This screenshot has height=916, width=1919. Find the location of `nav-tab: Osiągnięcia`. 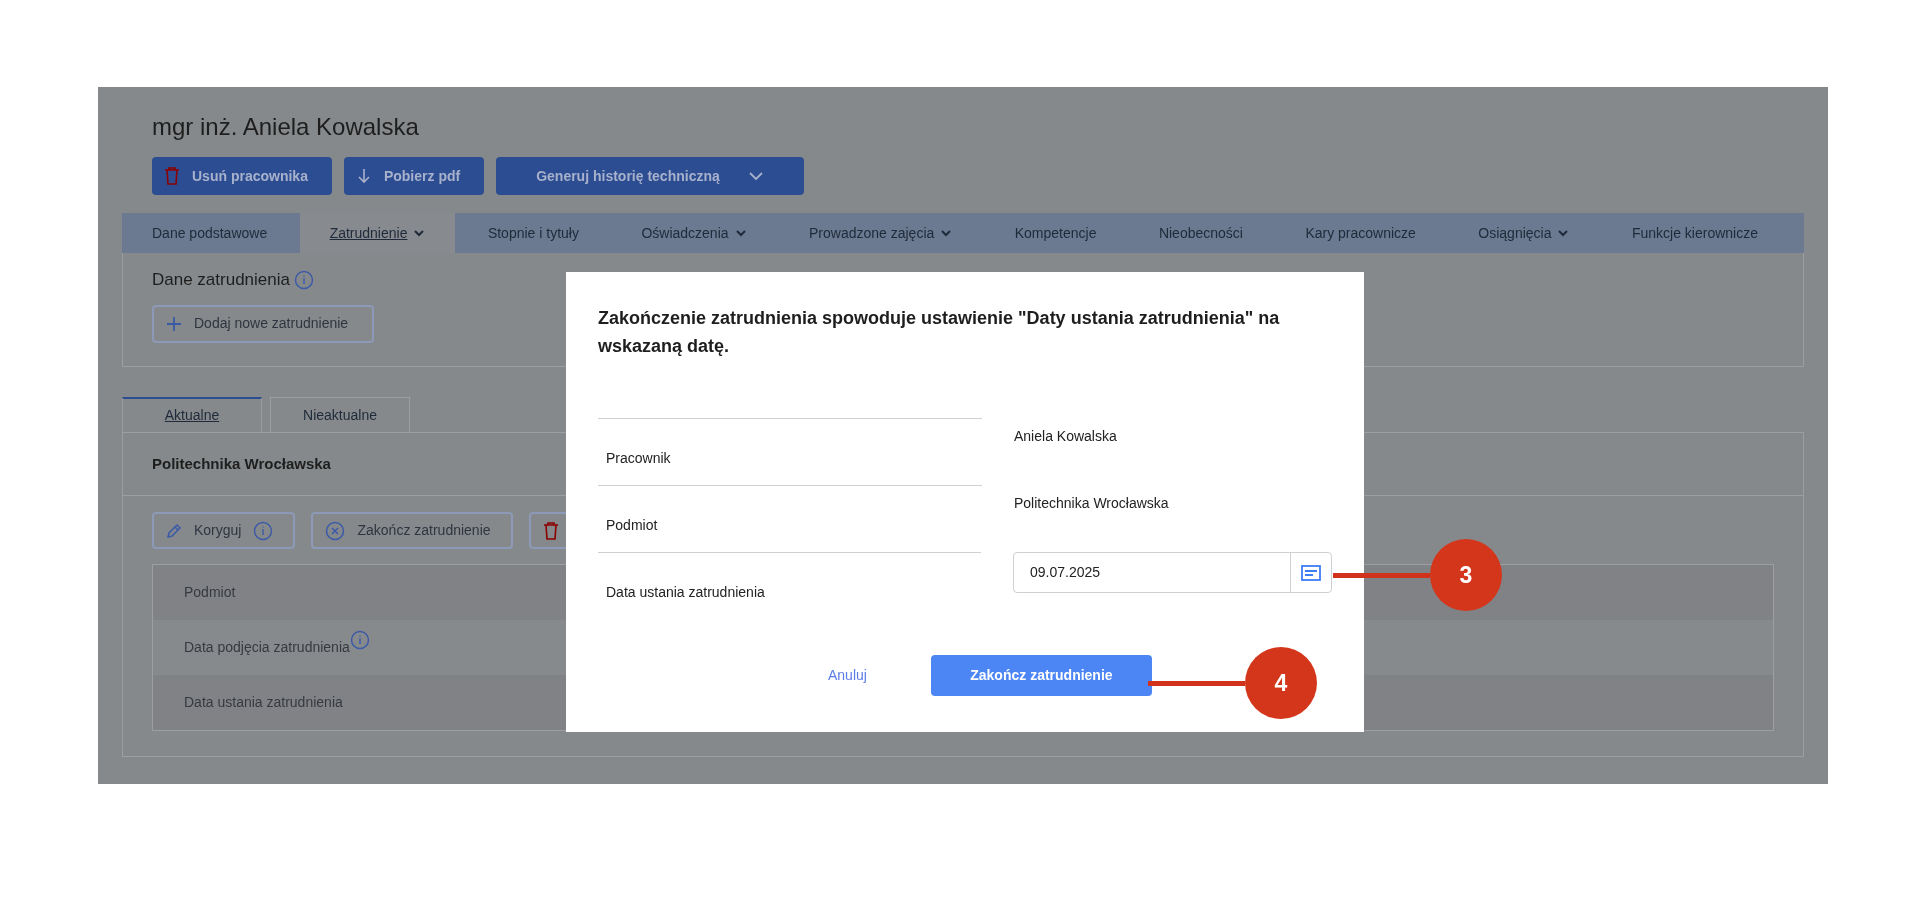

nav-tab: Osiągnięcia is located at coordinates (1524, 233).